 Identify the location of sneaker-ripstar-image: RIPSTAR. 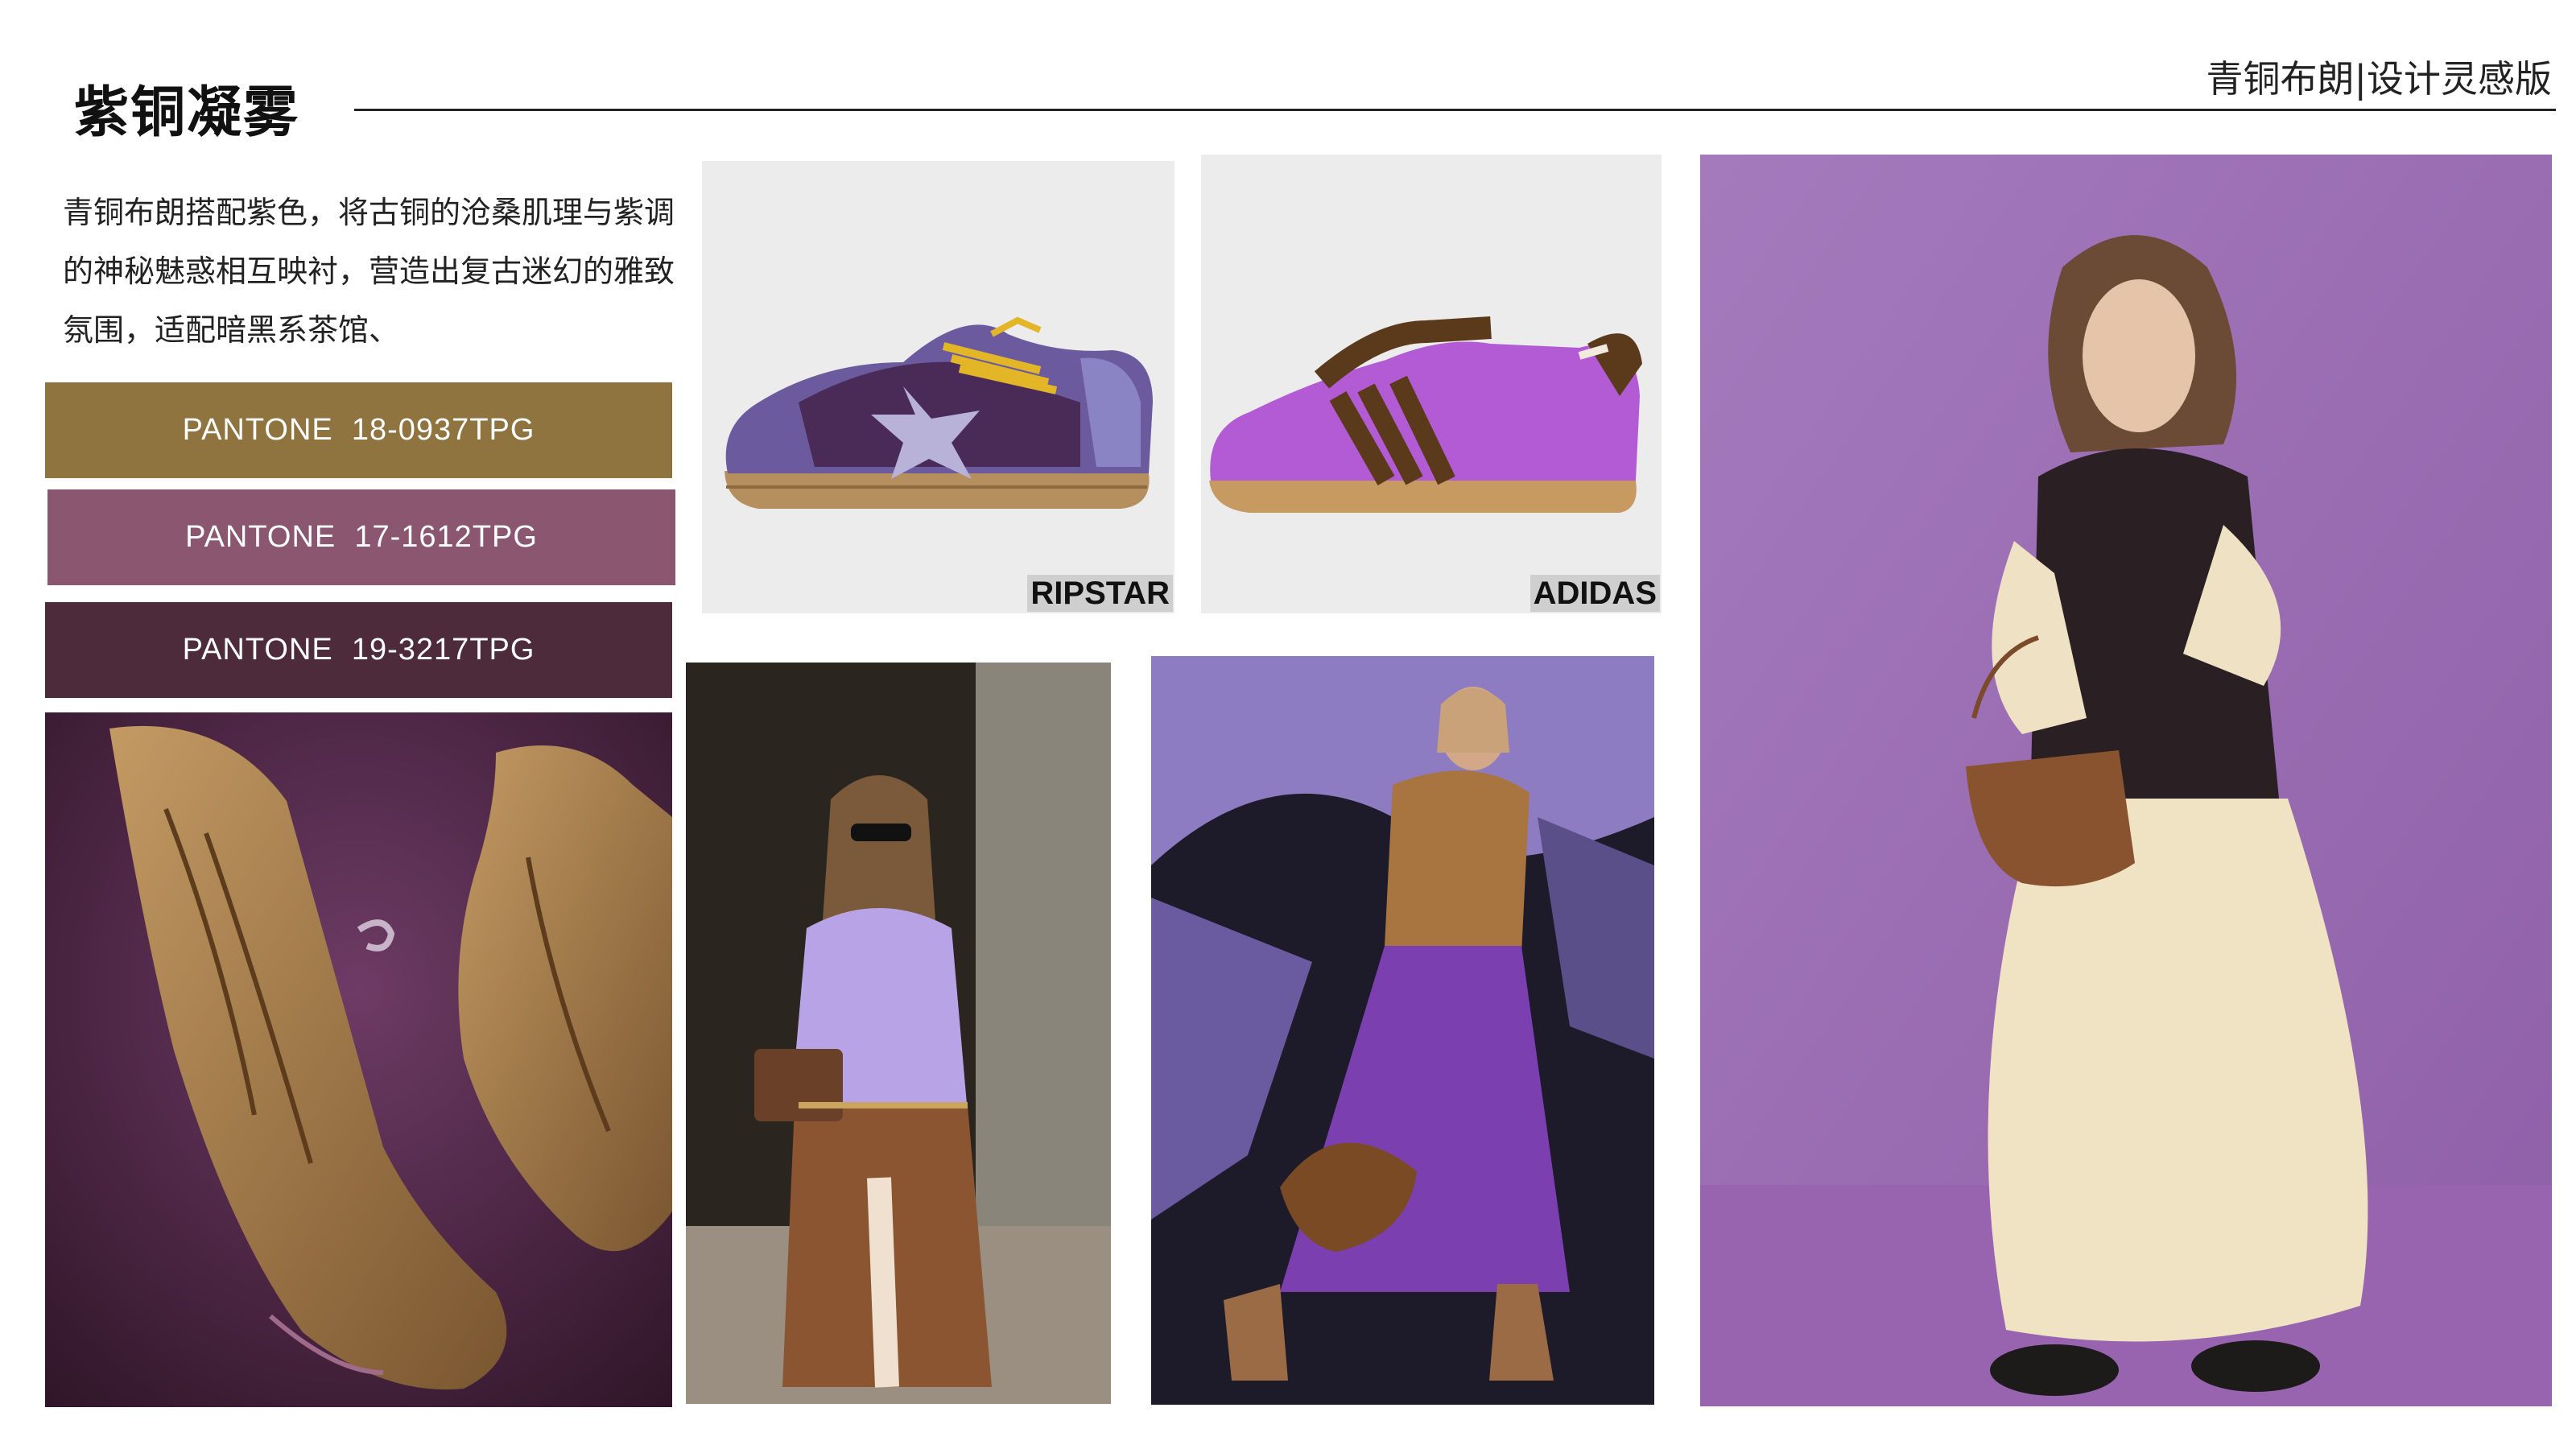
(938, 387).